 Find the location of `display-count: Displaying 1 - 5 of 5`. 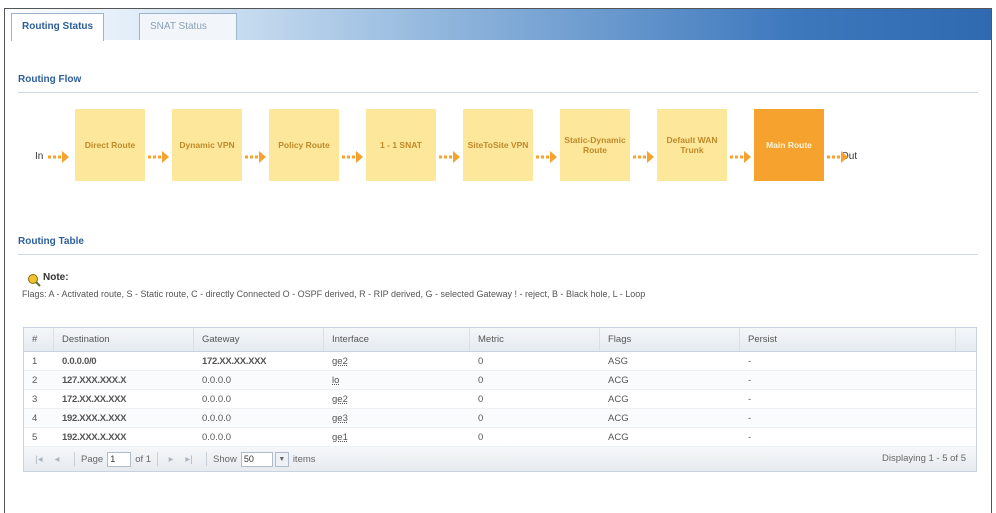

display-count: Displaying 1 - 5 of 5 is located at coordinates (924, 458).